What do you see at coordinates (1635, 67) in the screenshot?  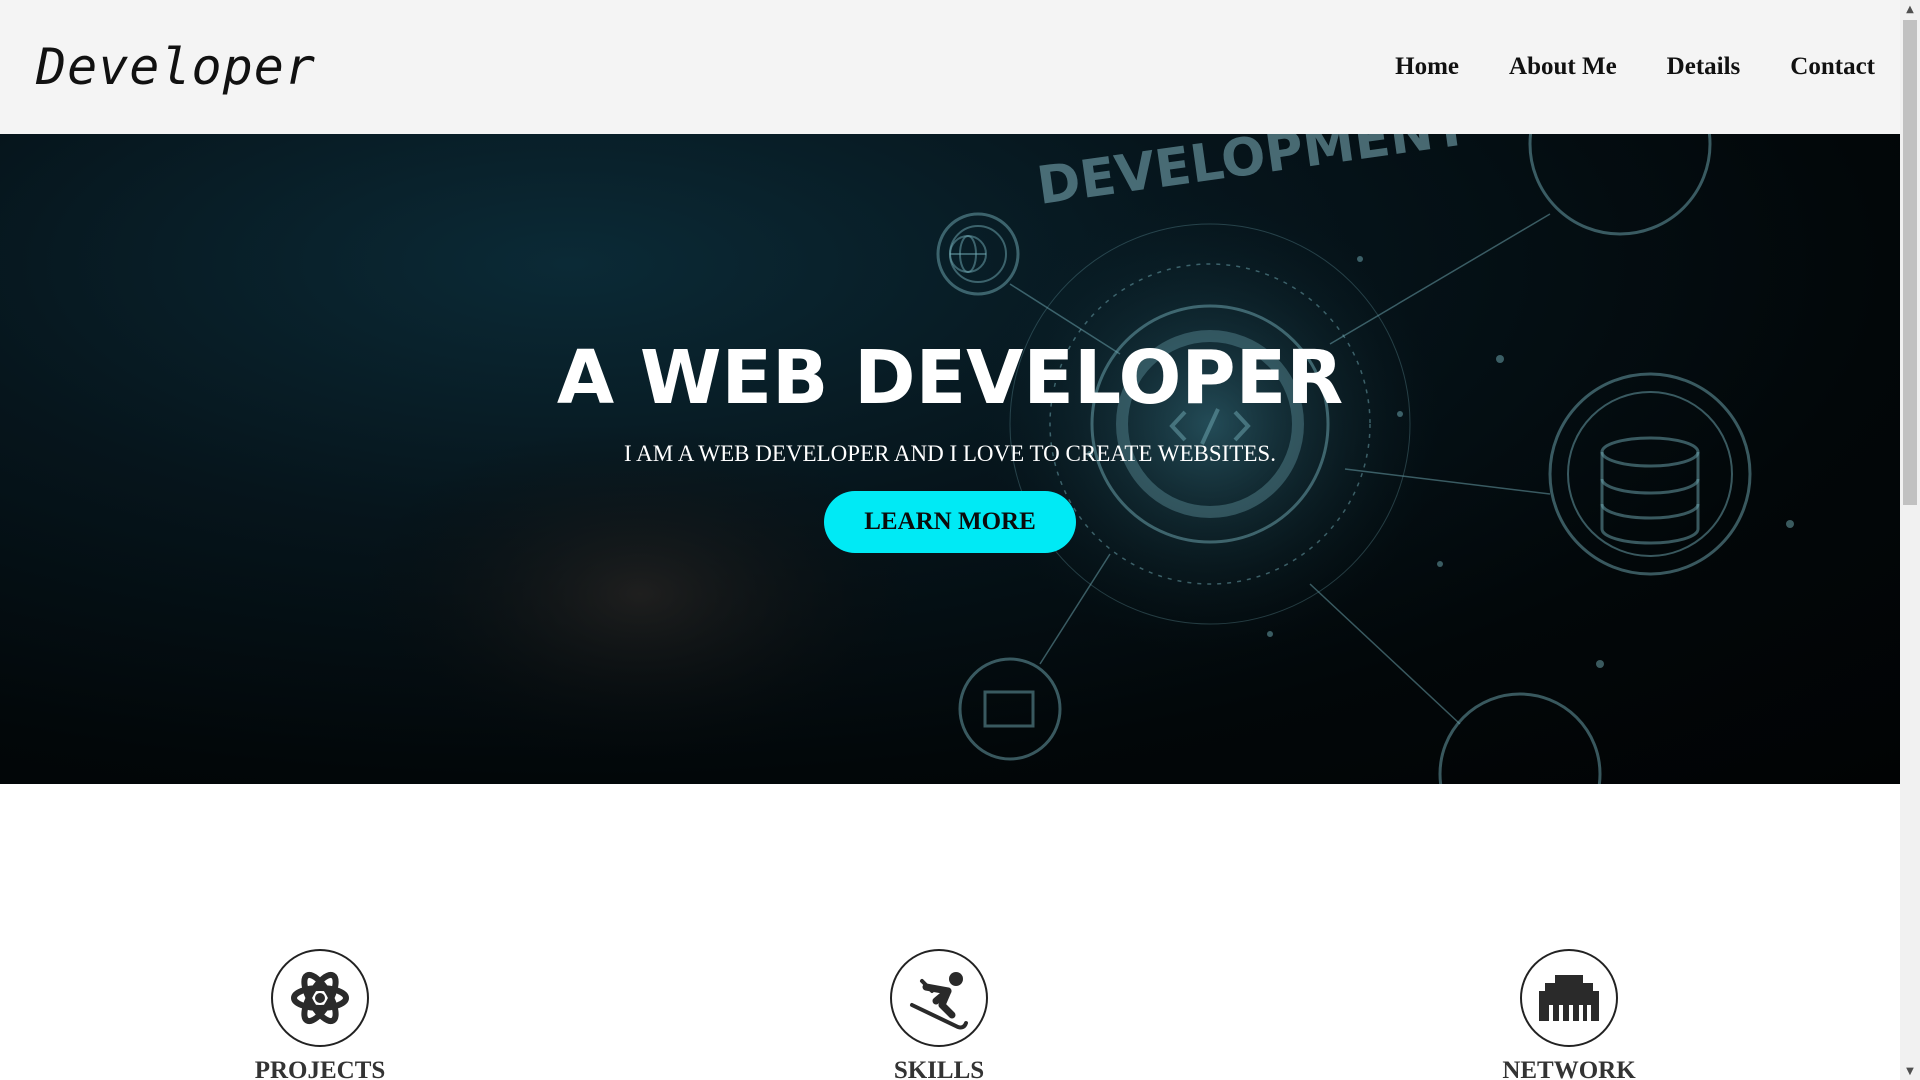 I see `main-nav: Home About Me Details Contact` at bounding box center [1635, 67].